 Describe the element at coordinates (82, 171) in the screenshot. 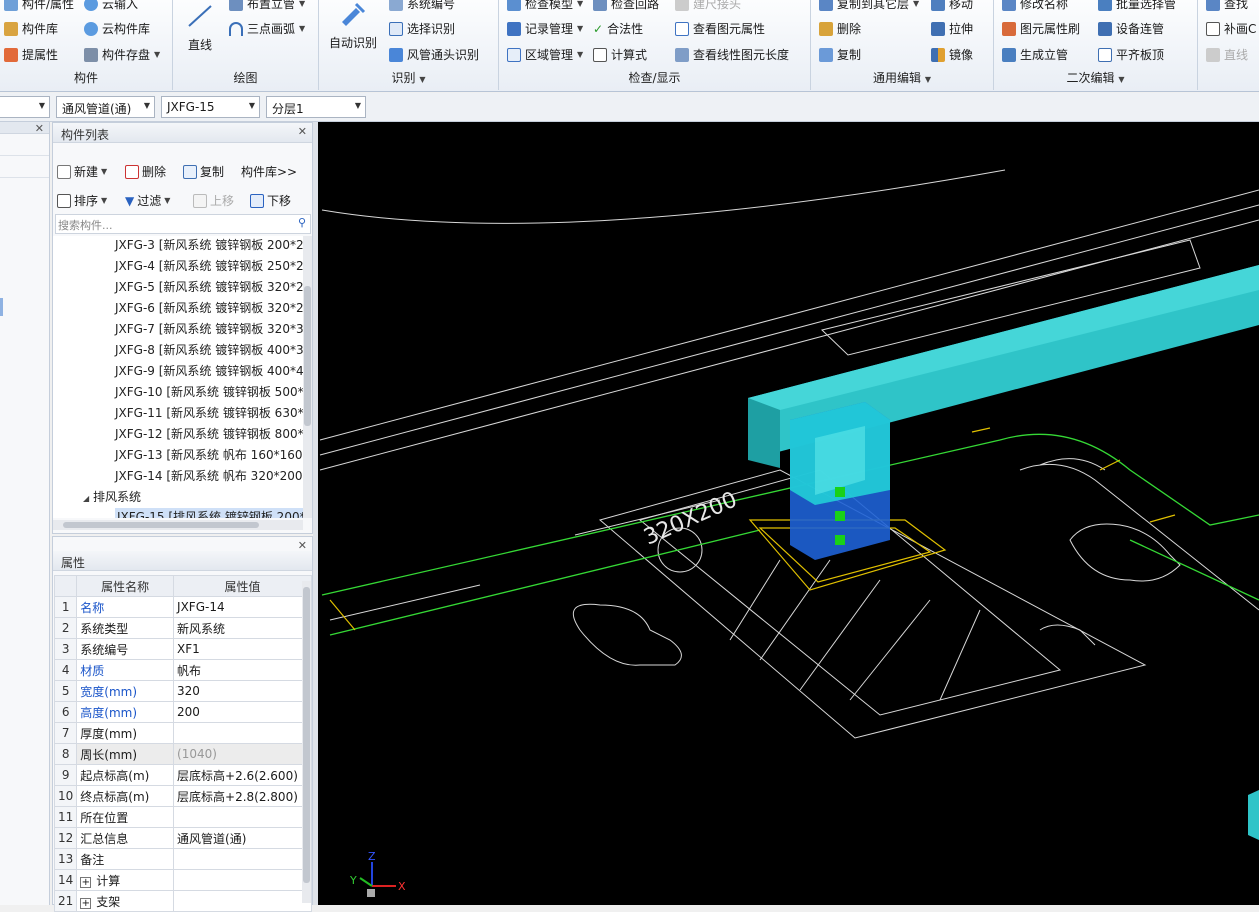

I see `new-button: 新建 ▼` at that location.